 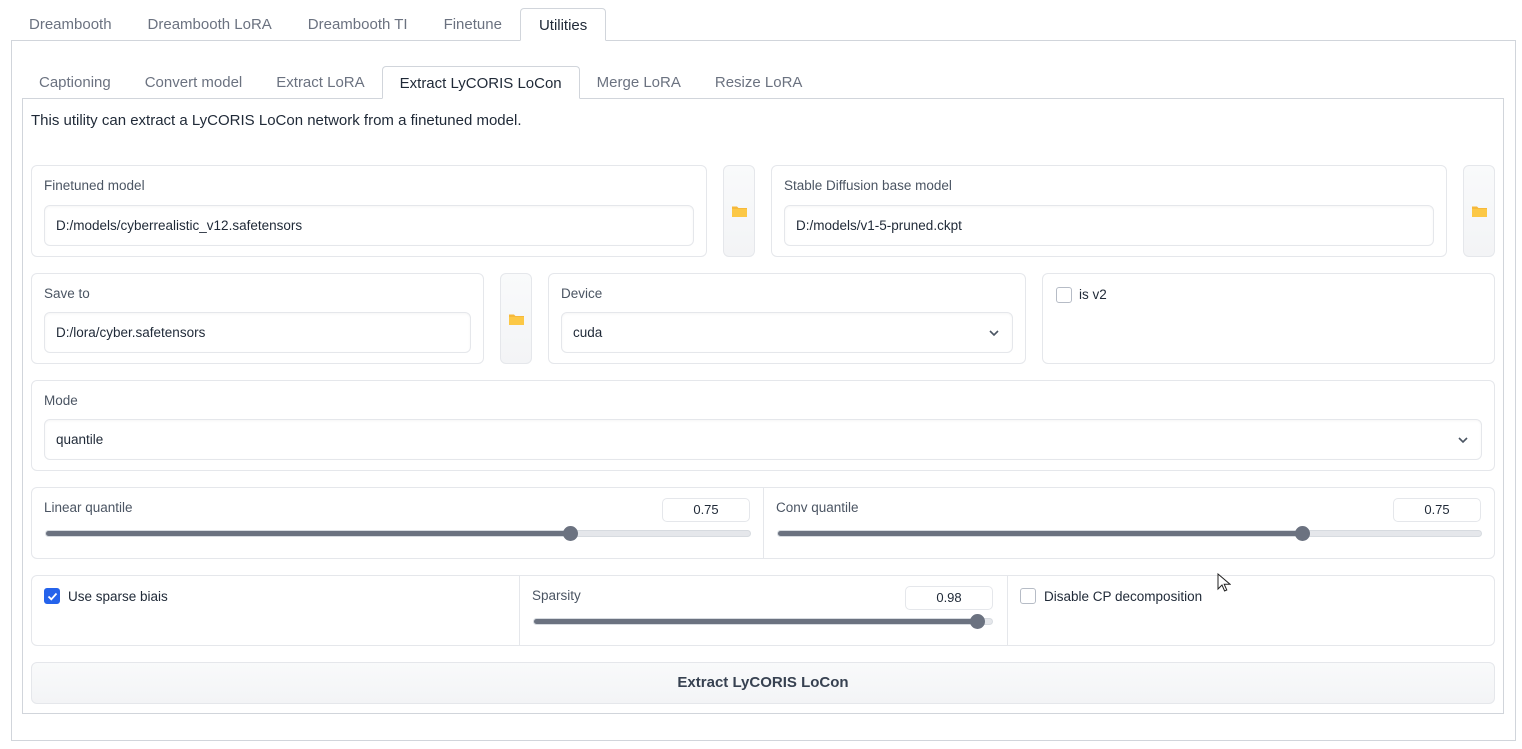 I want to click on sparsity-label: Sparsity, so click(x=556, y=595).